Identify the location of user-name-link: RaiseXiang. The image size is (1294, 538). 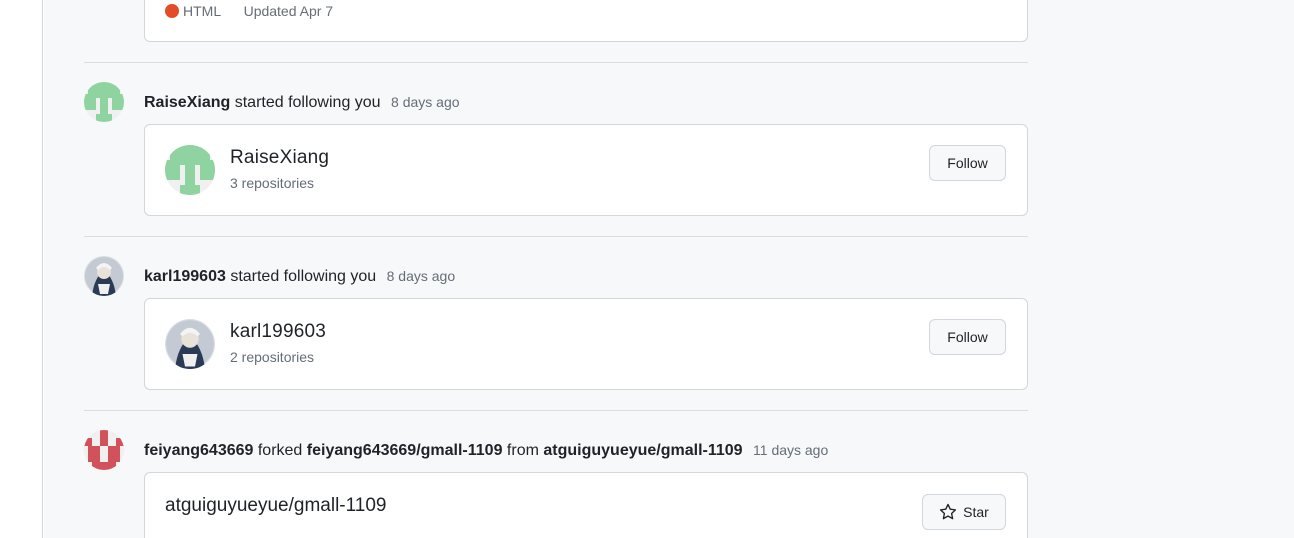
(279, 158).